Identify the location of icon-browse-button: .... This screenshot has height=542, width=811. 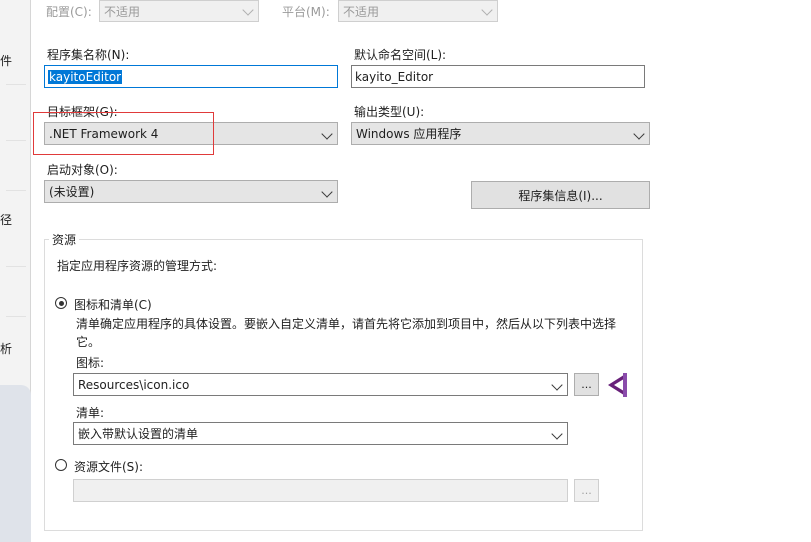
(586, 384).